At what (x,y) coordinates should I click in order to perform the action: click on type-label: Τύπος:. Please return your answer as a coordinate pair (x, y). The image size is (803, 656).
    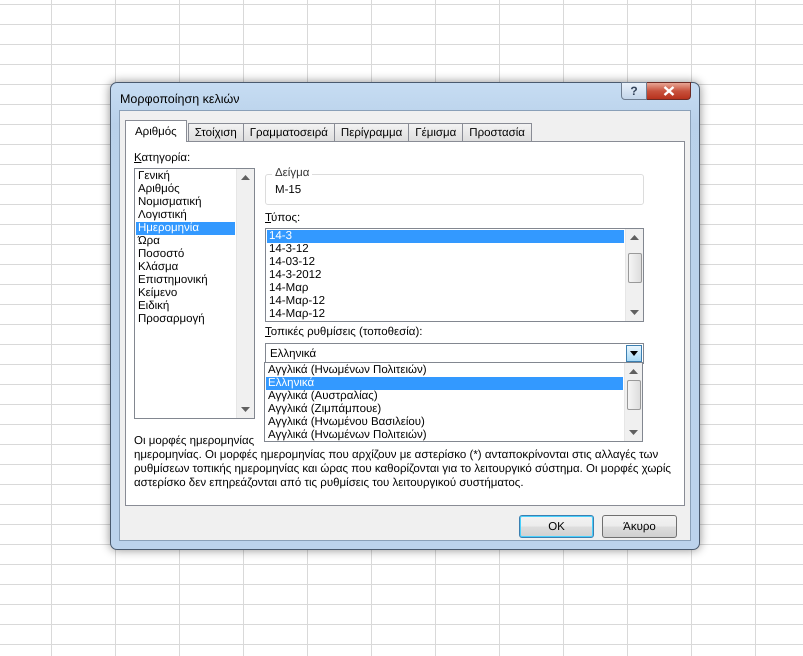
    Looking at the image, I should click on (283, 218).